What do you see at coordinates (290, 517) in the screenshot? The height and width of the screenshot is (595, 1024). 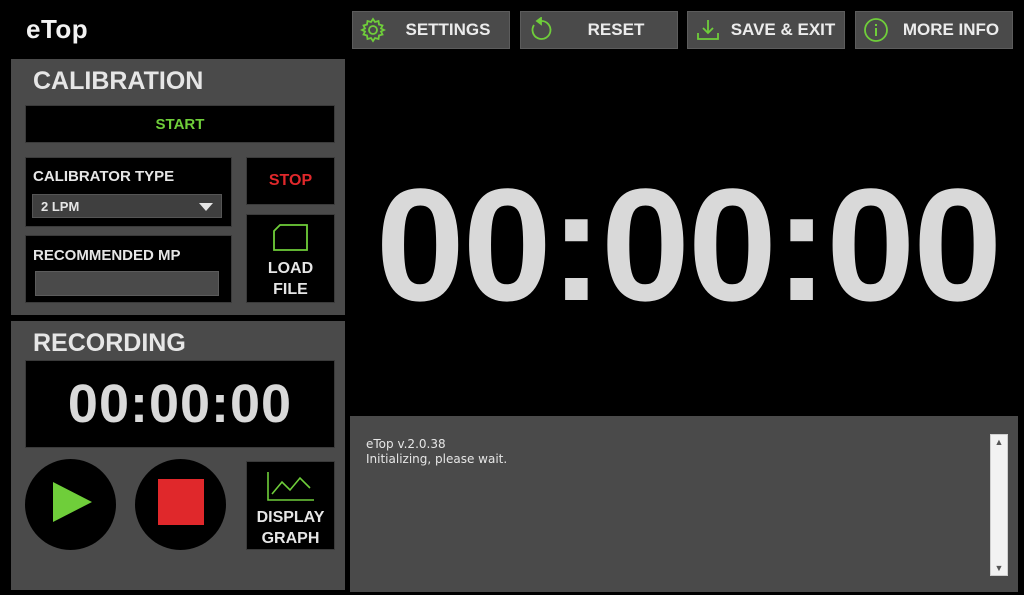 I see `display-graph-label-1: DISPLAY` at bounding box center [290, 517].